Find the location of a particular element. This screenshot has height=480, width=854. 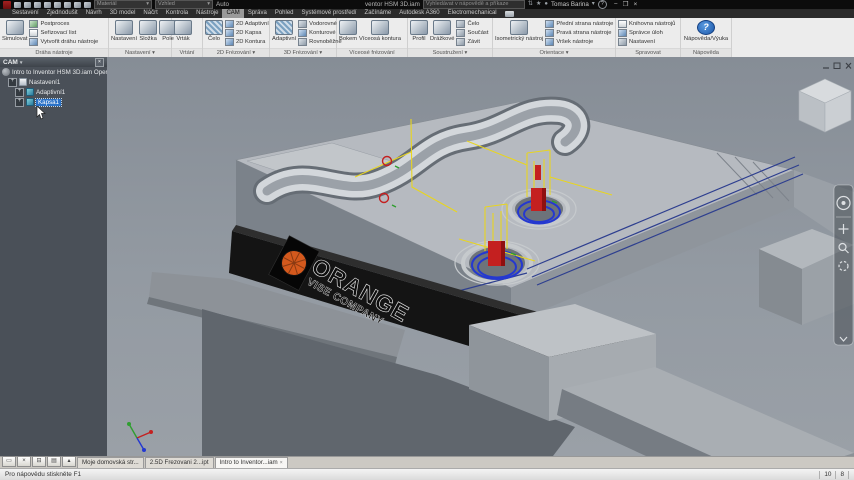

drill-button: Vrták is located at coordinates (183, 33).